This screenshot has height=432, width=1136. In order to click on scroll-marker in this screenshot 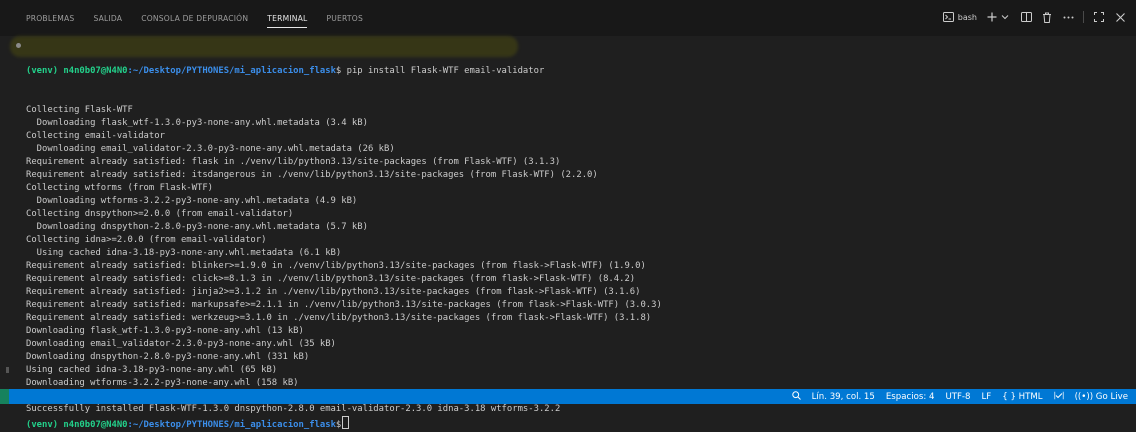, I will do `click(7, 370)`.